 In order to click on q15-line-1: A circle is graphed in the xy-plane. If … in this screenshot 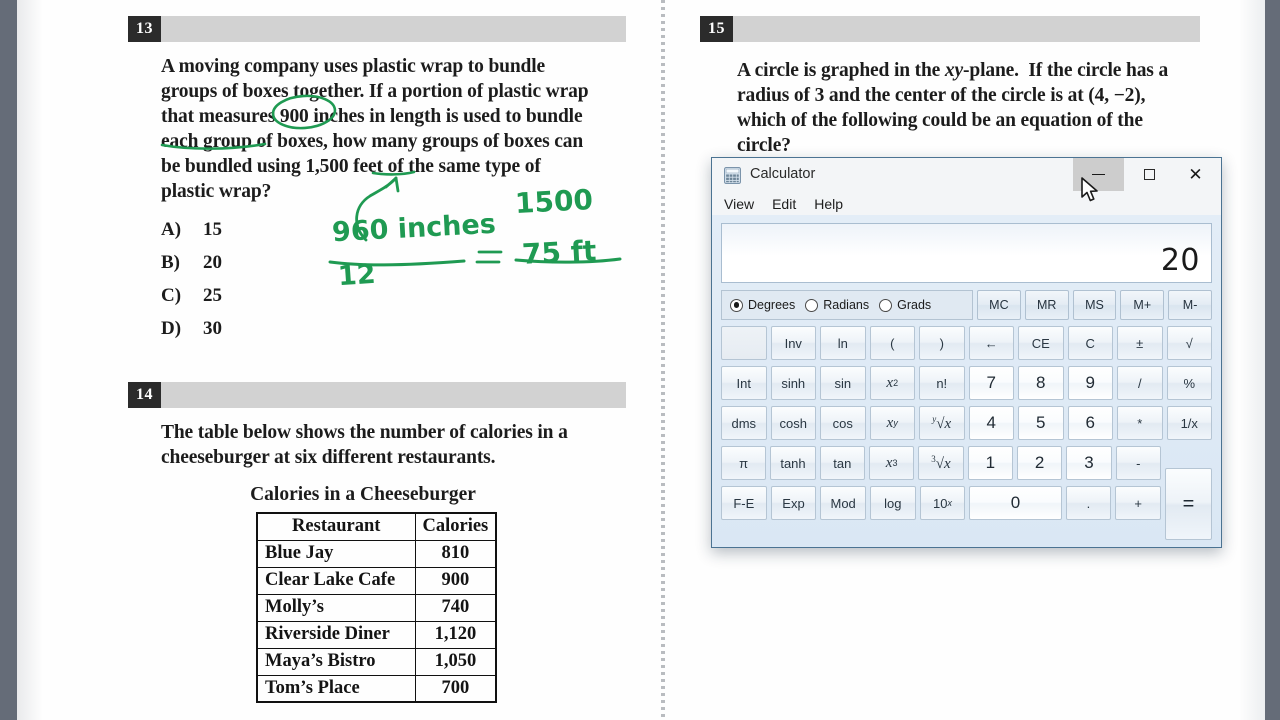, I will do `click(953, 70)`.